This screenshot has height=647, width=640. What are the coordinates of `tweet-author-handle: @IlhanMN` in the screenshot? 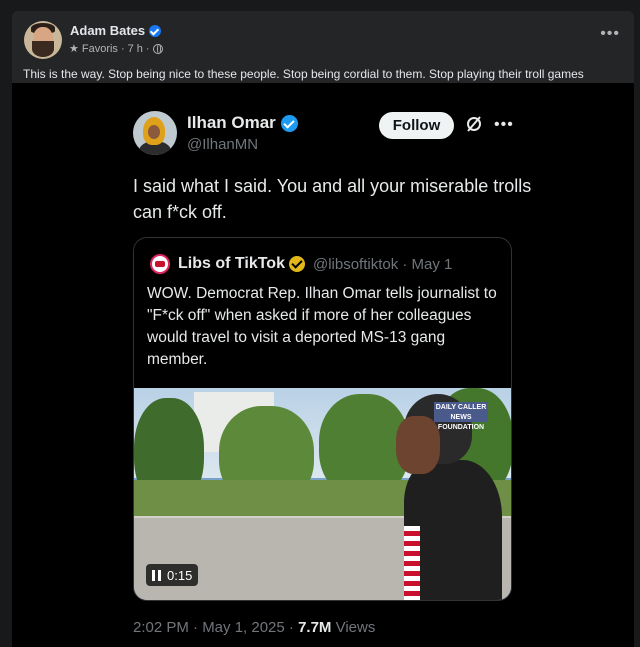 It's located at (222, 144).